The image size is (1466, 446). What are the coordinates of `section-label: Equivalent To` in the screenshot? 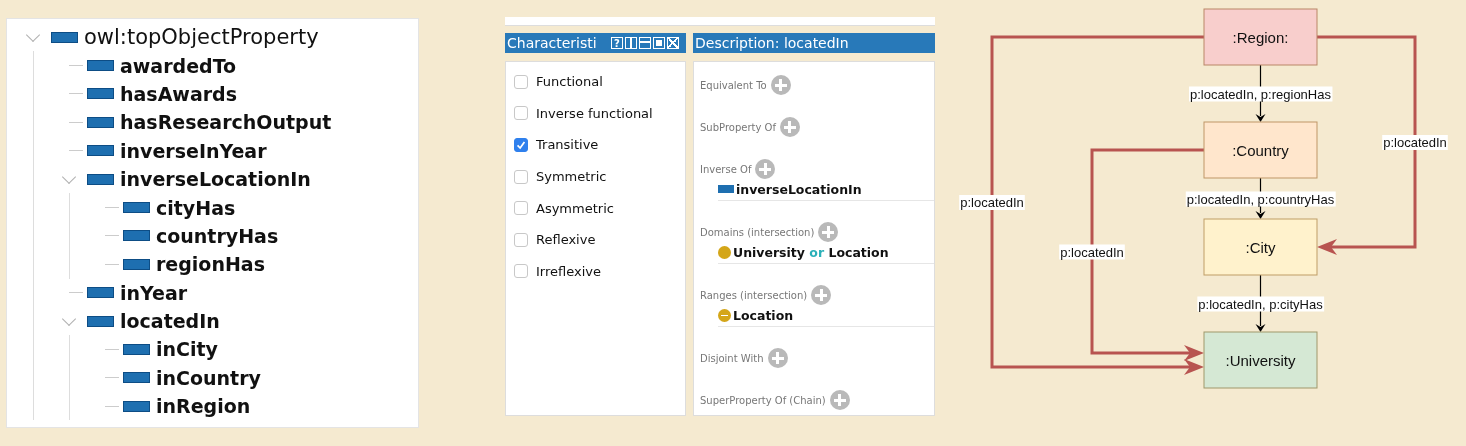 It's located at (733, 85).